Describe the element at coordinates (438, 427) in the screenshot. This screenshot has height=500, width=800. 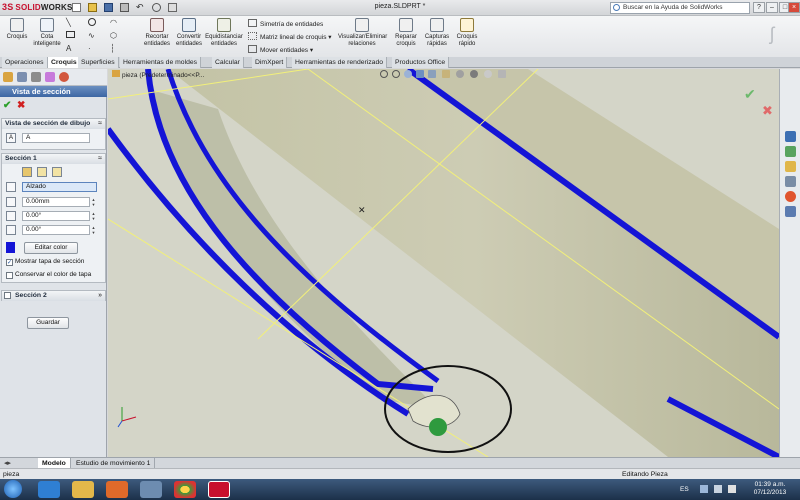
I see `green-handle` at that location.